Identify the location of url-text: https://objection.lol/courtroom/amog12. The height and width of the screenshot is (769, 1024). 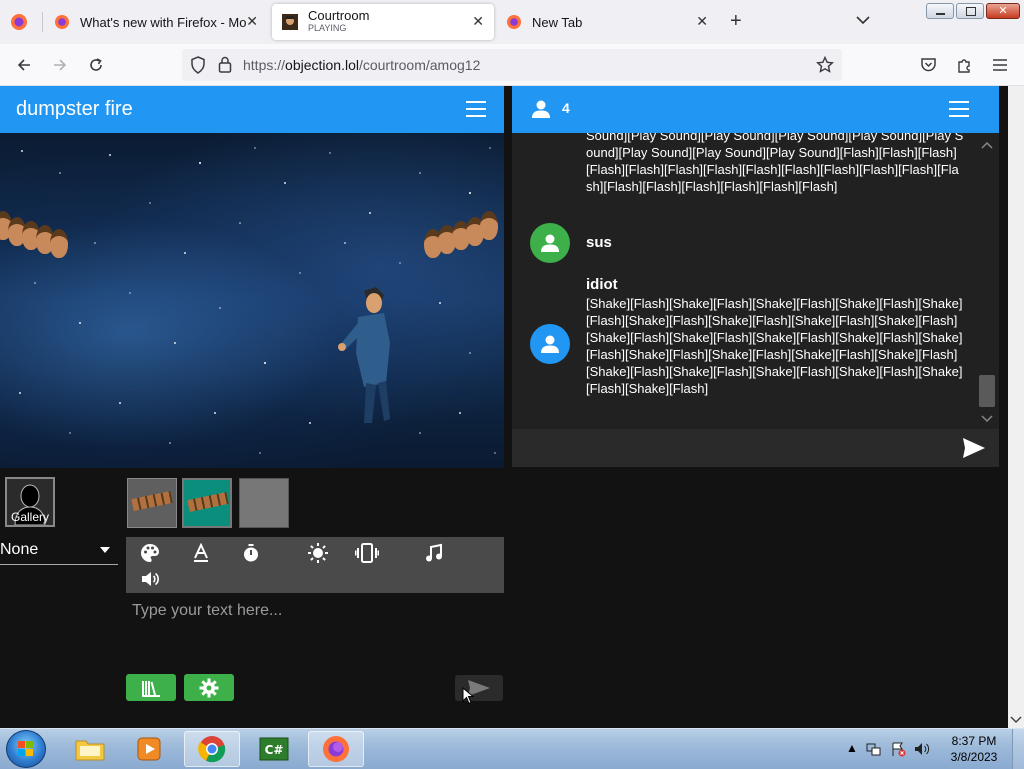
(361, 65).